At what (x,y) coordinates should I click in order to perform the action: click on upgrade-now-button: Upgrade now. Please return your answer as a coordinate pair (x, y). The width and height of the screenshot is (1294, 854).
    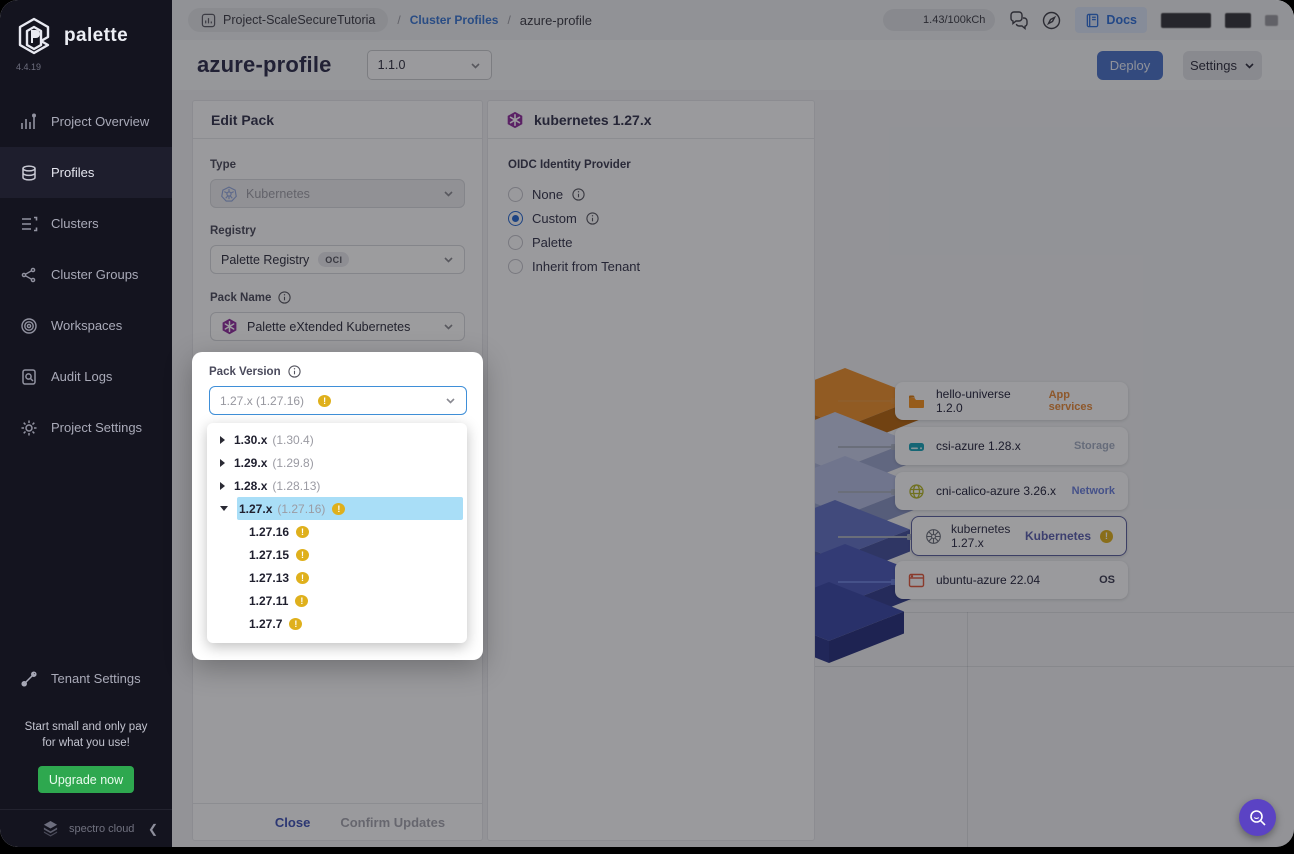
    Looking at the image, I should click on (86, 779).